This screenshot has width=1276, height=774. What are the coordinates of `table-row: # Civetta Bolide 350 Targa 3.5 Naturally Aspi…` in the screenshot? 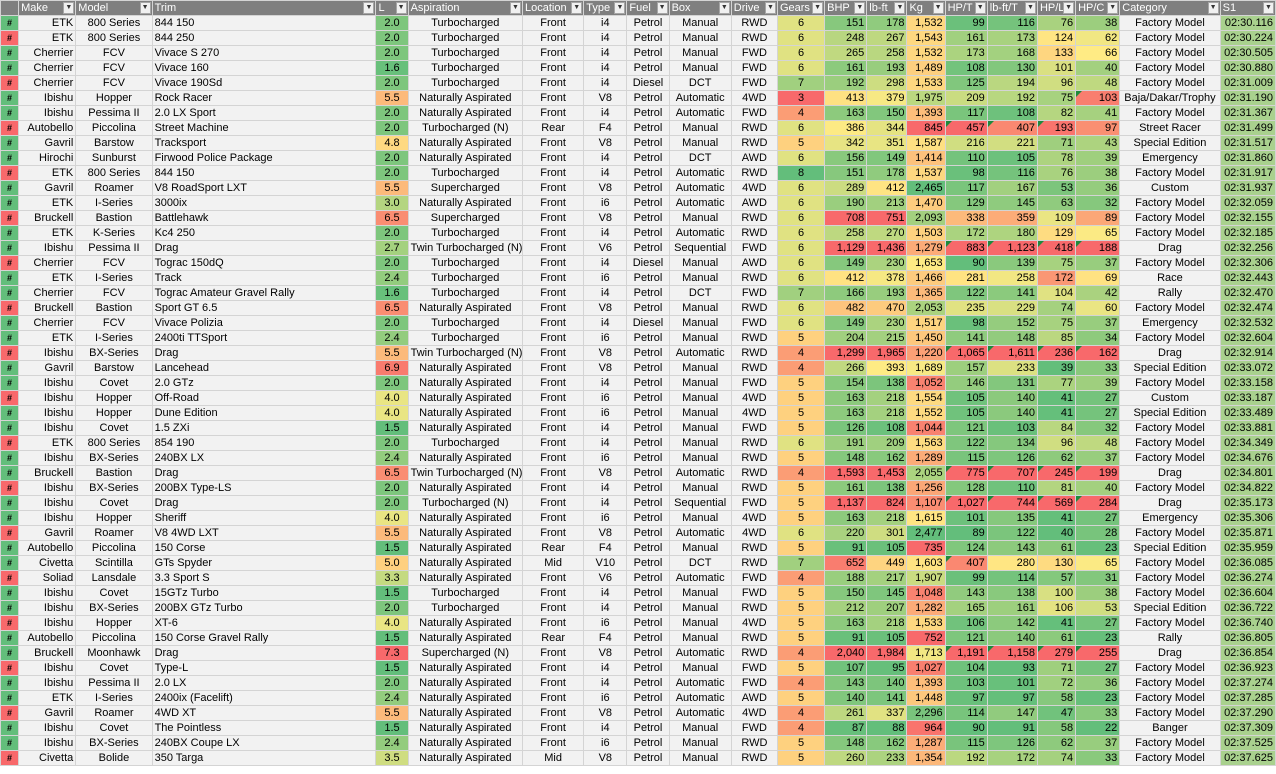 It's located at (638, 758).